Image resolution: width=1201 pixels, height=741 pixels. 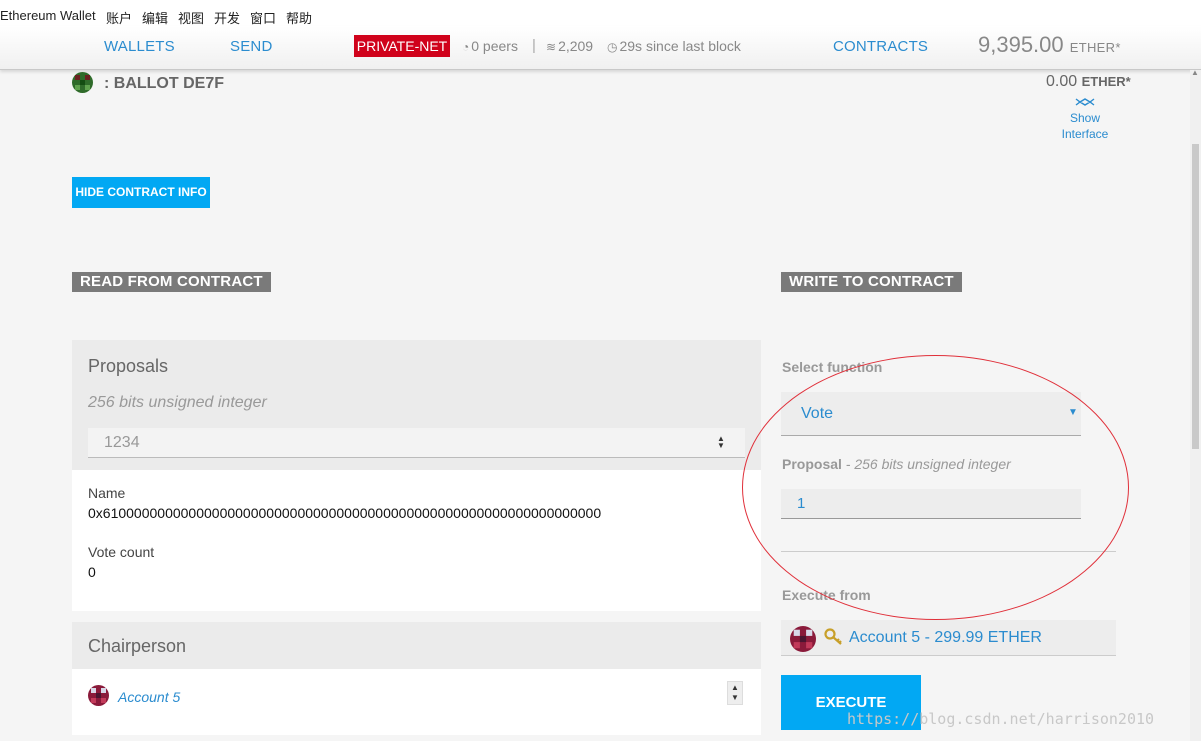 I want to click on execute-from-select: Account 5 - 299.99 ETHER, so click(x=948, y=638).